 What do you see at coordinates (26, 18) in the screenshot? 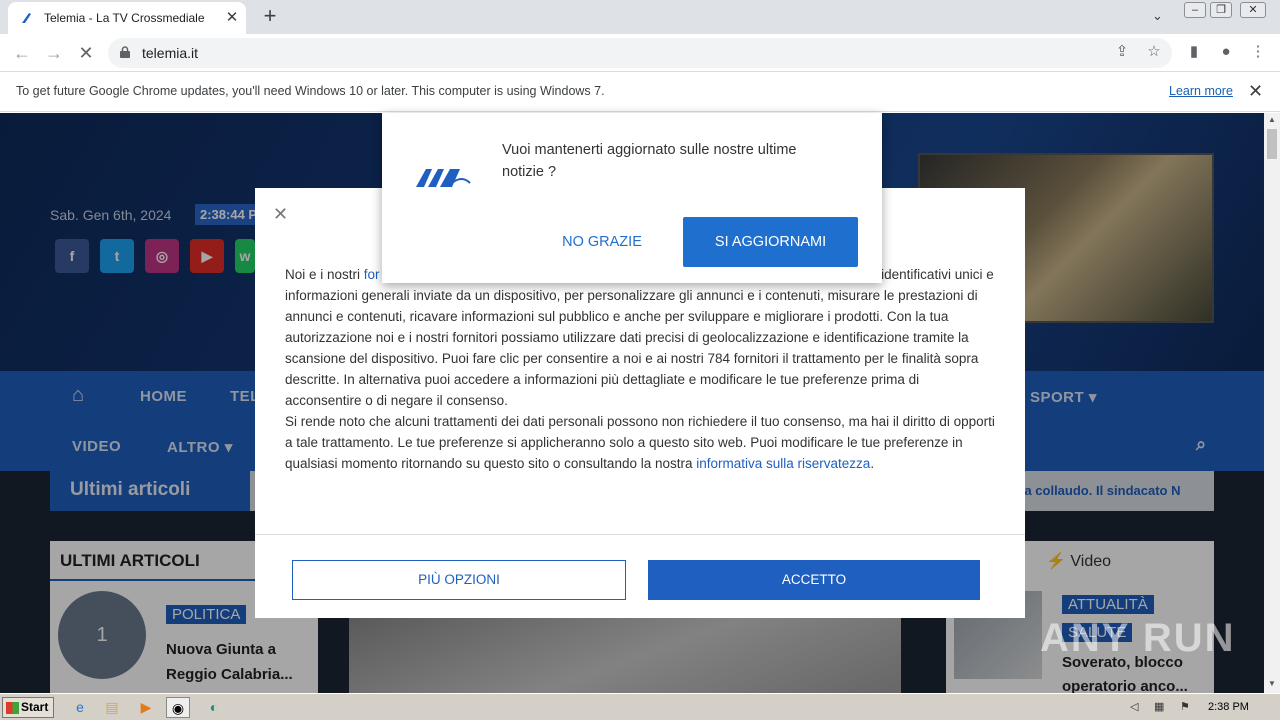
I see `telemia-favicon-icon` at bounding box center [26, 18].